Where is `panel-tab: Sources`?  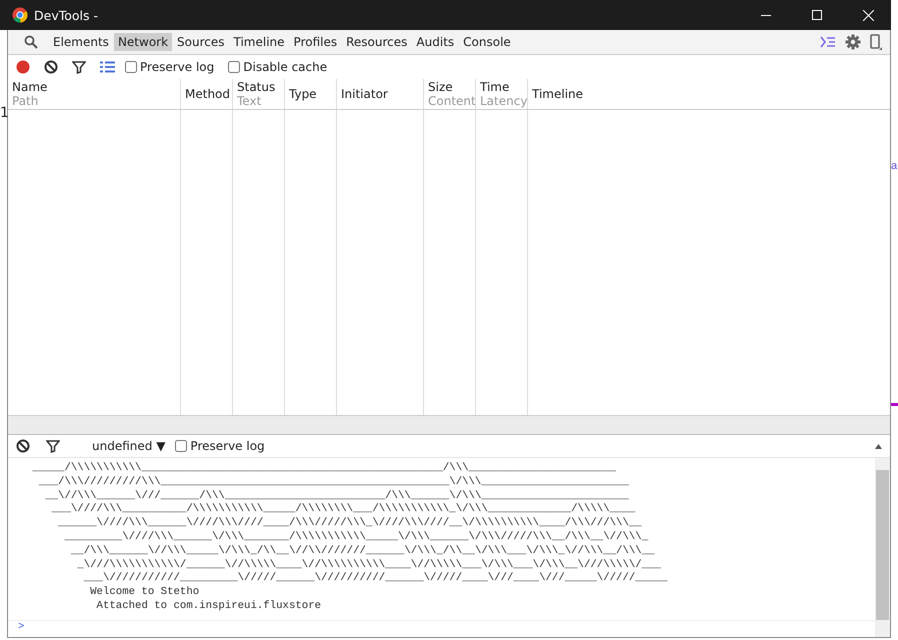 panel-tab: Sources is located at coordinates (201, 42).